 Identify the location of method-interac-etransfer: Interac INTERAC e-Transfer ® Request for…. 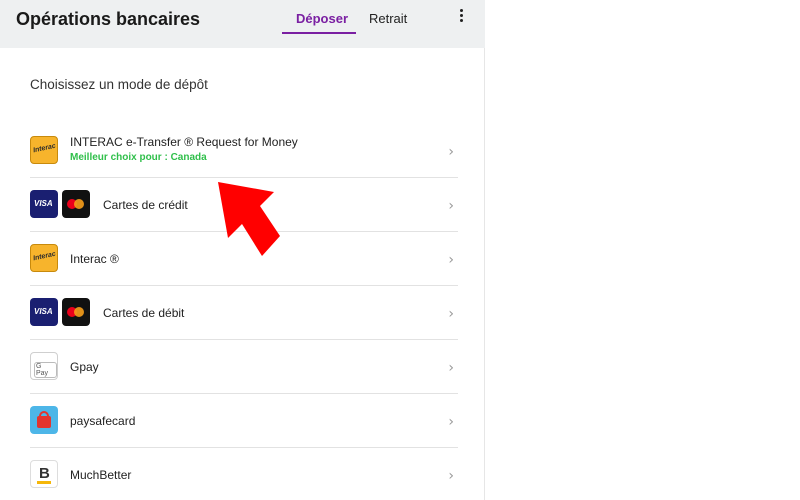
(244, 151).